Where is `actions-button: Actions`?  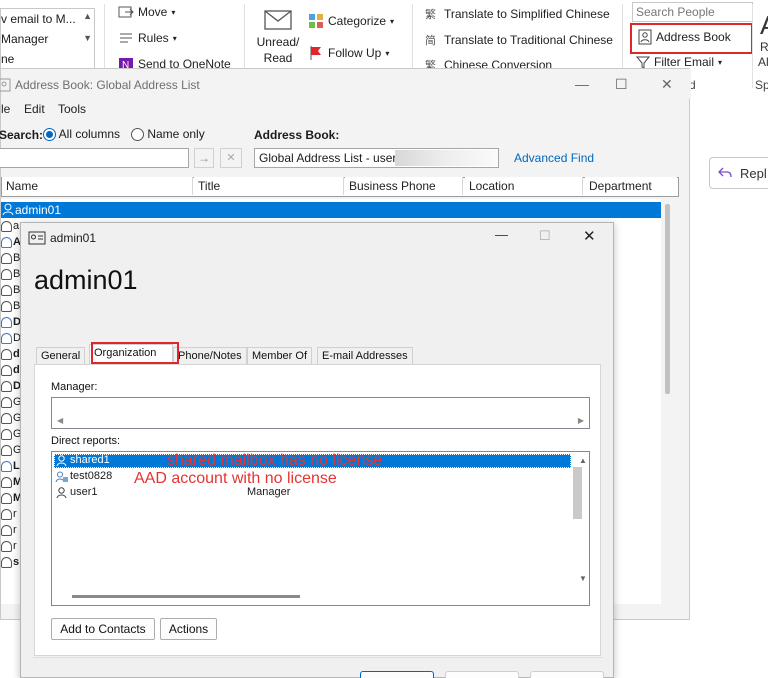
actions-button: Actions is located at coordinates (188, 629).